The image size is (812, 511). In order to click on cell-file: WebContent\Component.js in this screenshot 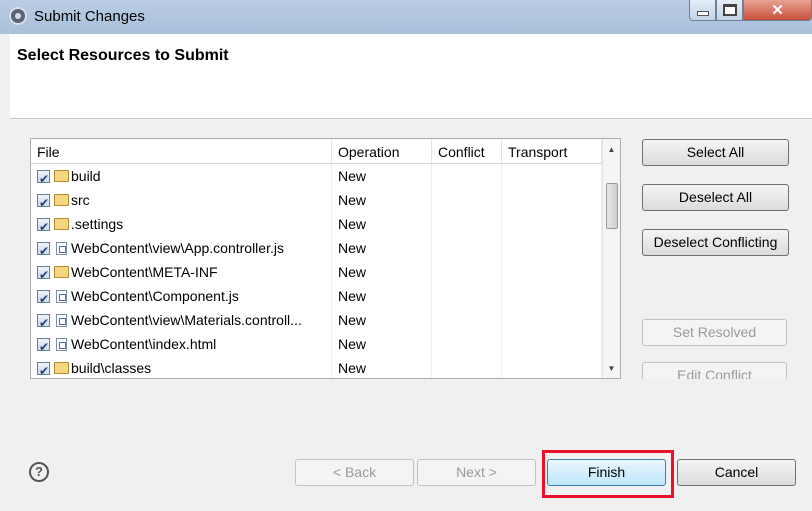, I will do `click(181, 296)`.